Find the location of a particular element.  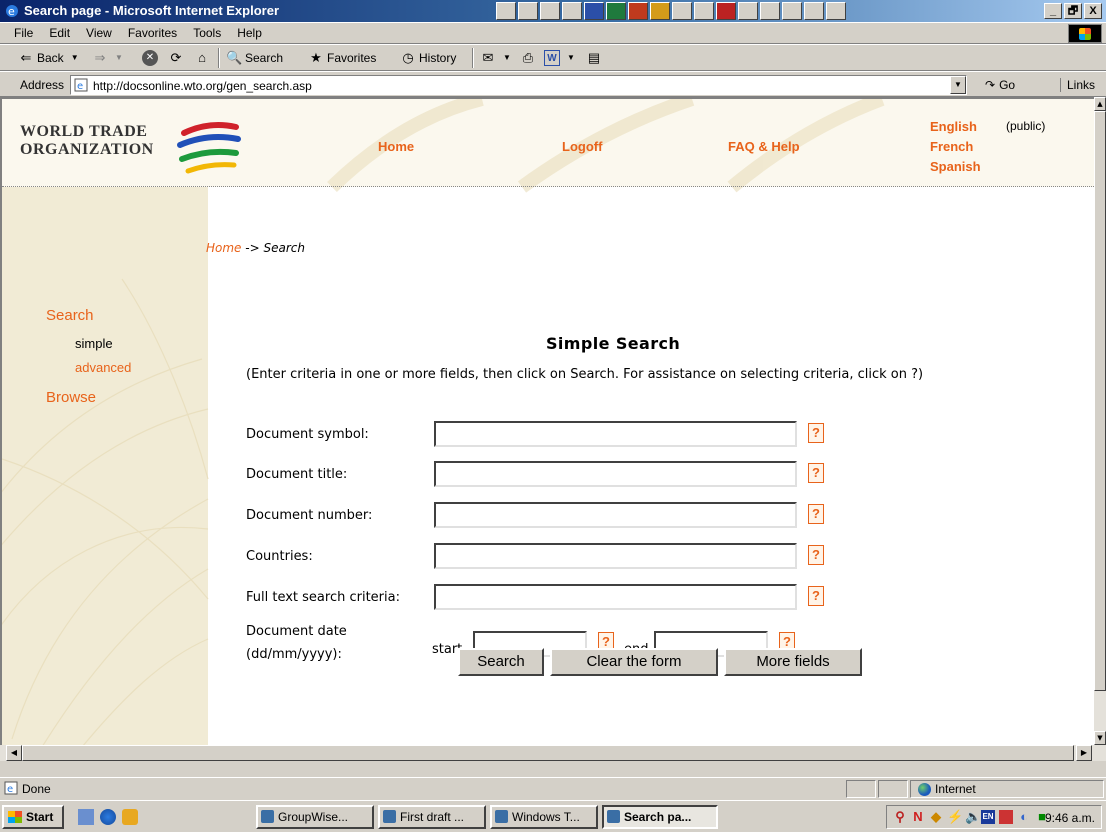

svg-text: e is located at coordinates (11, 11).